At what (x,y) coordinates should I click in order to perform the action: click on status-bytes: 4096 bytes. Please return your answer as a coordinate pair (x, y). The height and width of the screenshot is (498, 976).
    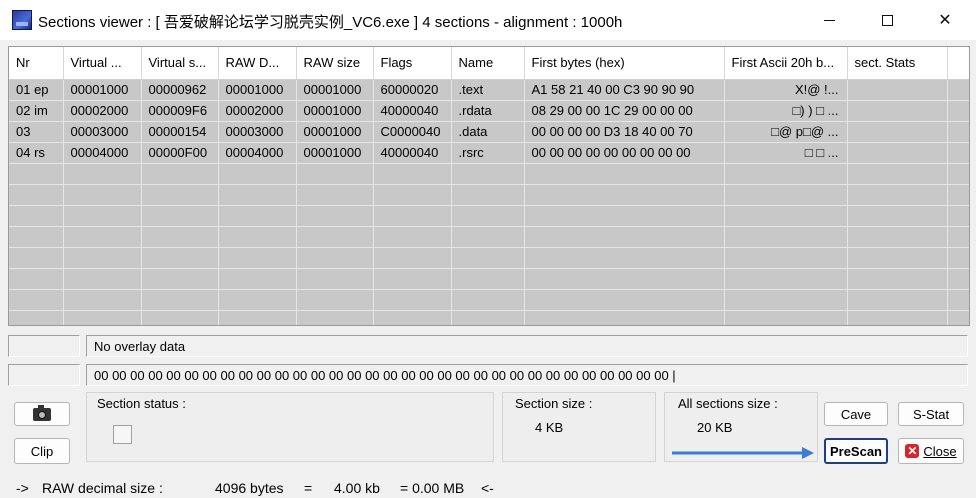
    Looking at the image, I should click on (249, 488).